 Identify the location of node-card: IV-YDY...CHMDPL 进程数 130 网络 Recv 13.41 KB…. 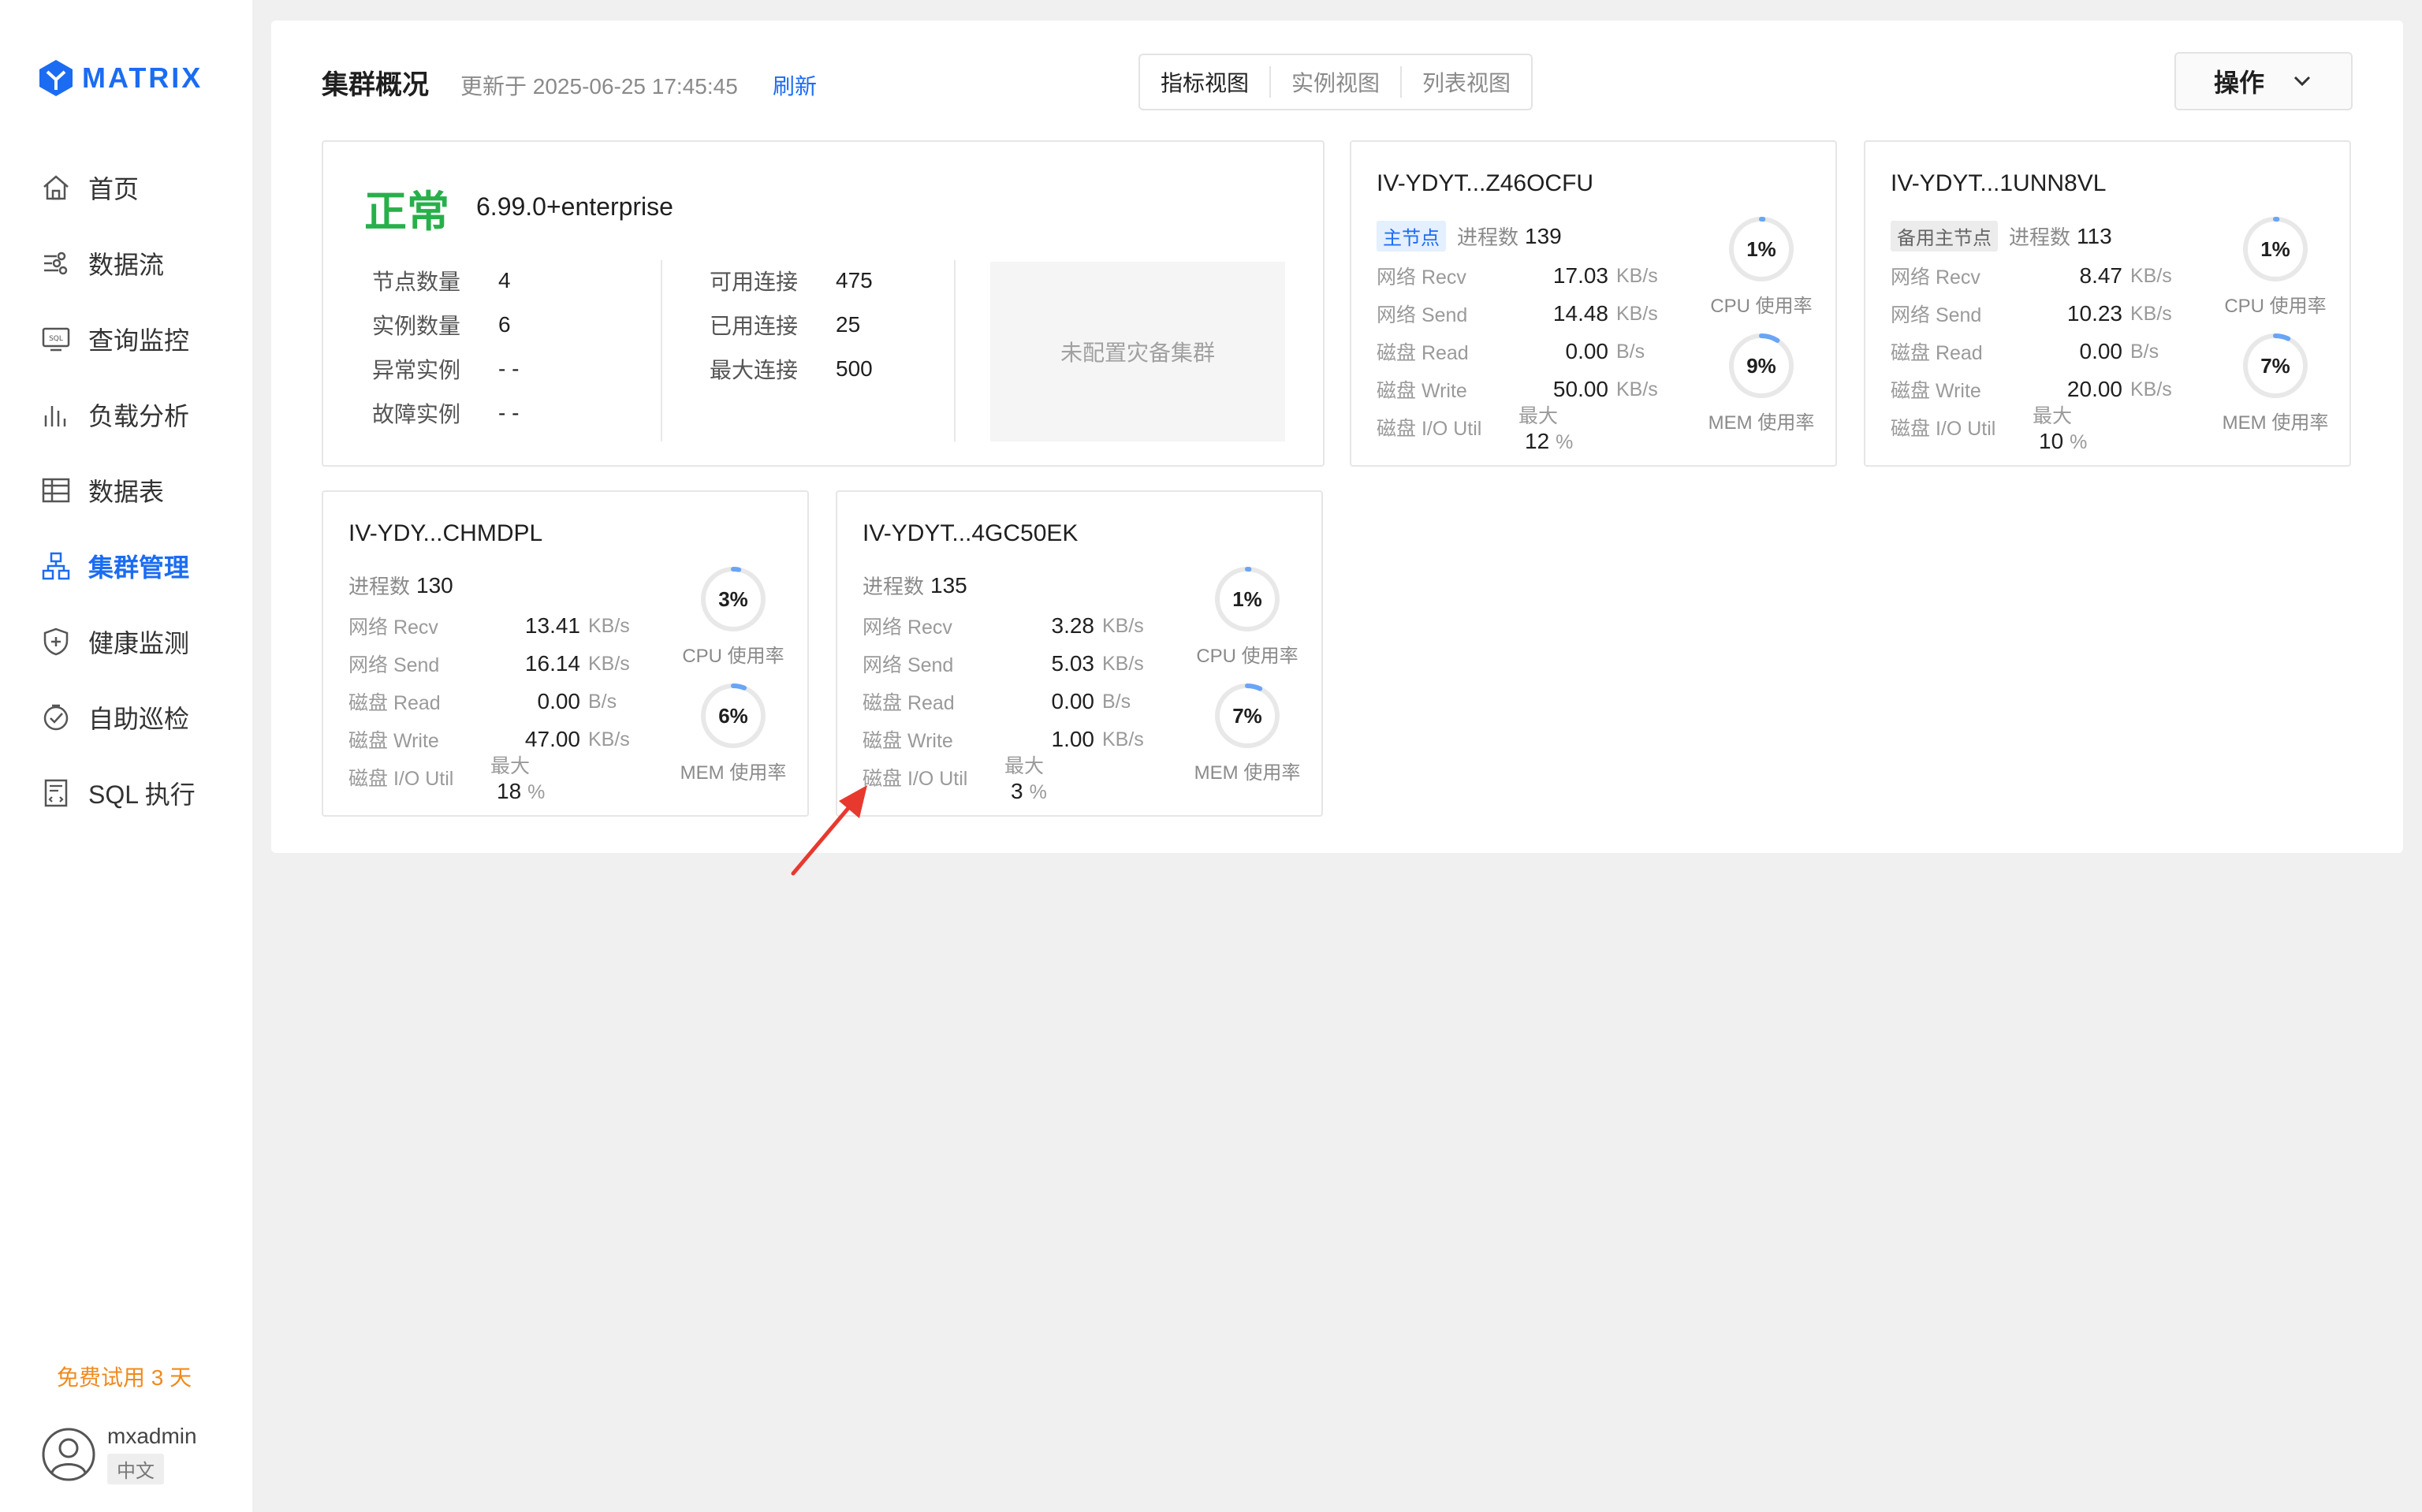
(565, 654).